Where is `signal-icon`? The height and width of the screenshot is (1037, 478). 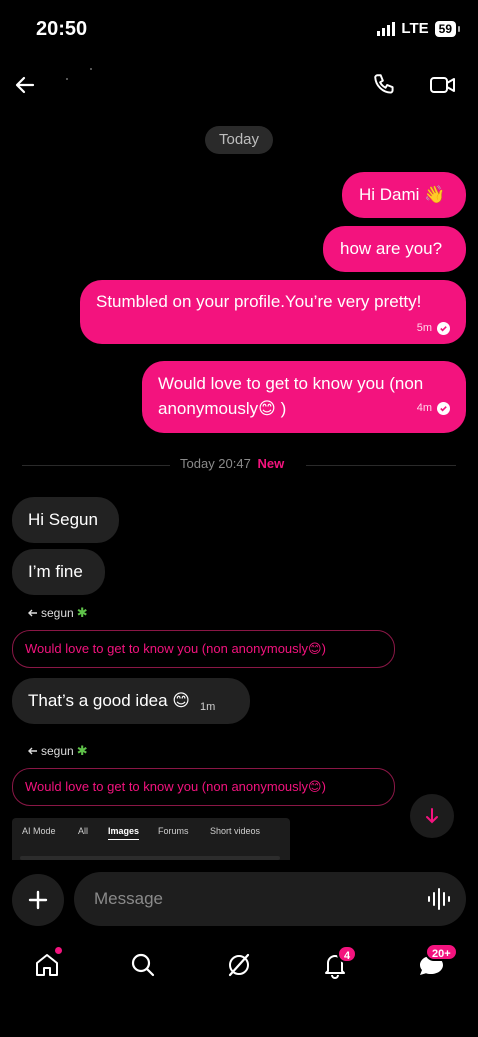
signal-icon is located at coordinates (386, 28).